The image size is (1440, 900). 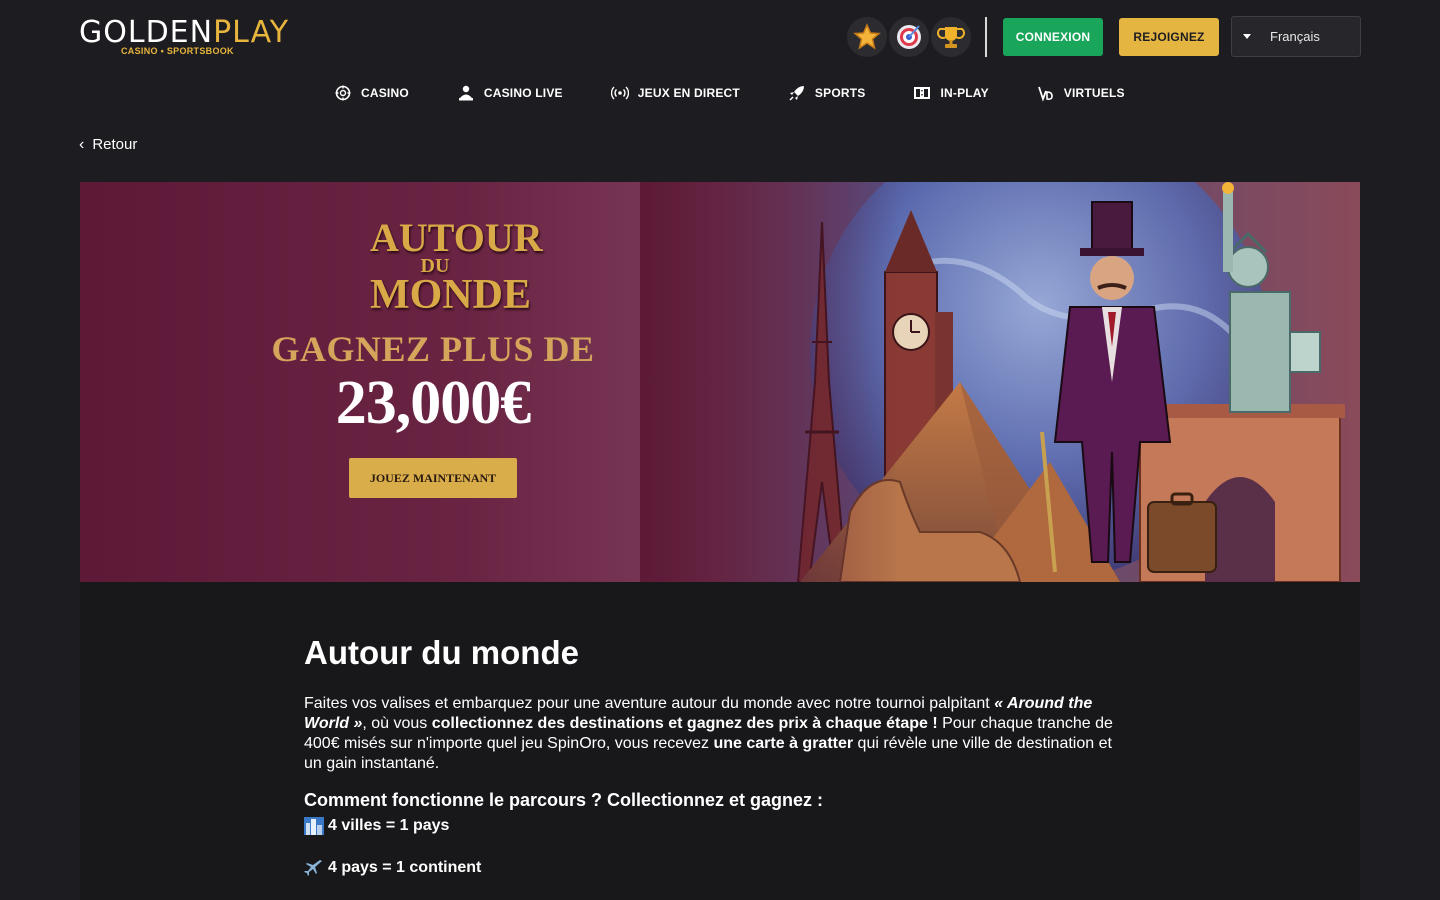 I want to click on star-badge-icon, so click(x=867, y=37).